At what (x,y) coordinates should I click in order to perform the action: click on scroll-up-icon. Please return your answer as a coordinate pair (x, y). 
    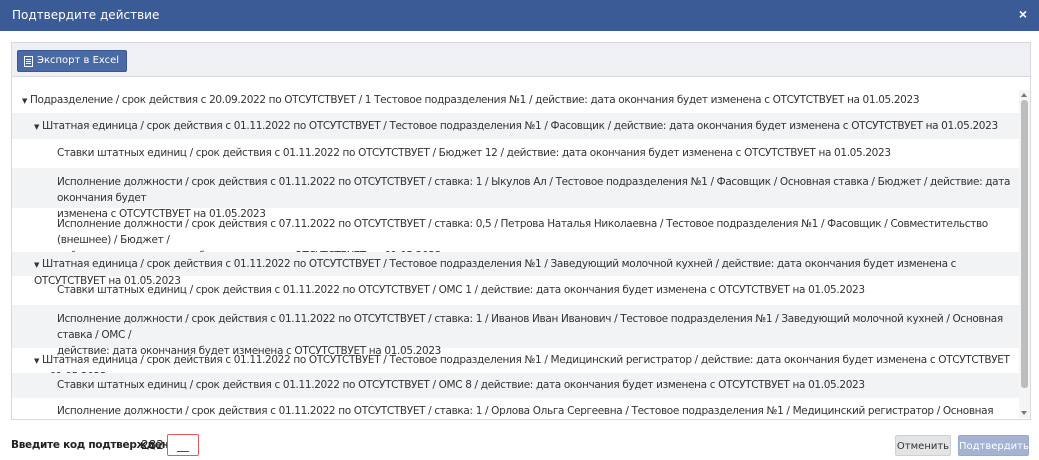
    Looking at the image, I should click on (1024, 95).